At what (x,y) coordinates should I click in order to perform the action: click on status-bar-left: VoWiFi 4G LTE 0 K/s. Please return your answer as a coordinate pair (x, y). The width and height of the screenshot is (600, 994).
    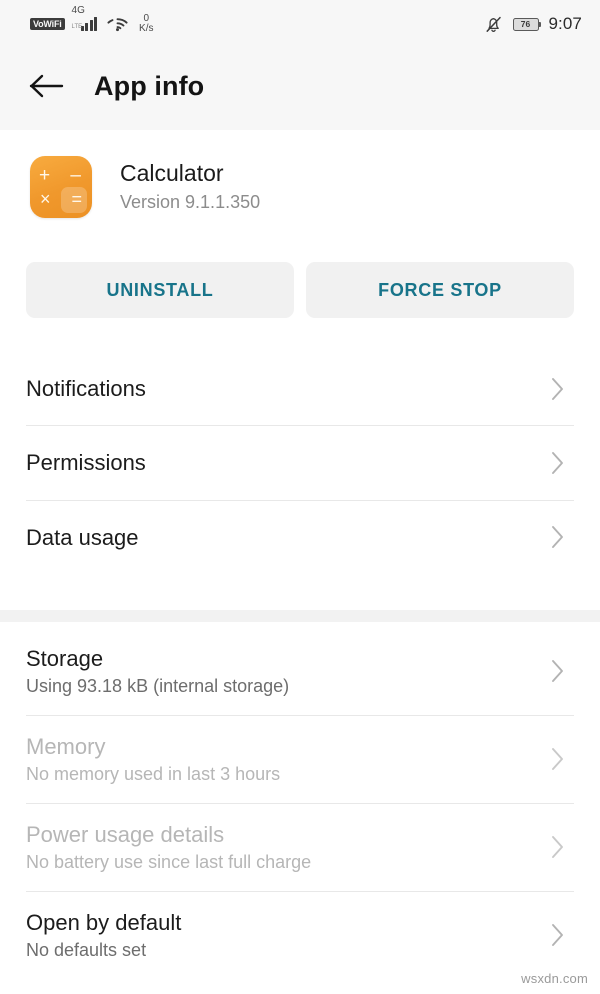
    Looking at the image, I should click on (92, 20).